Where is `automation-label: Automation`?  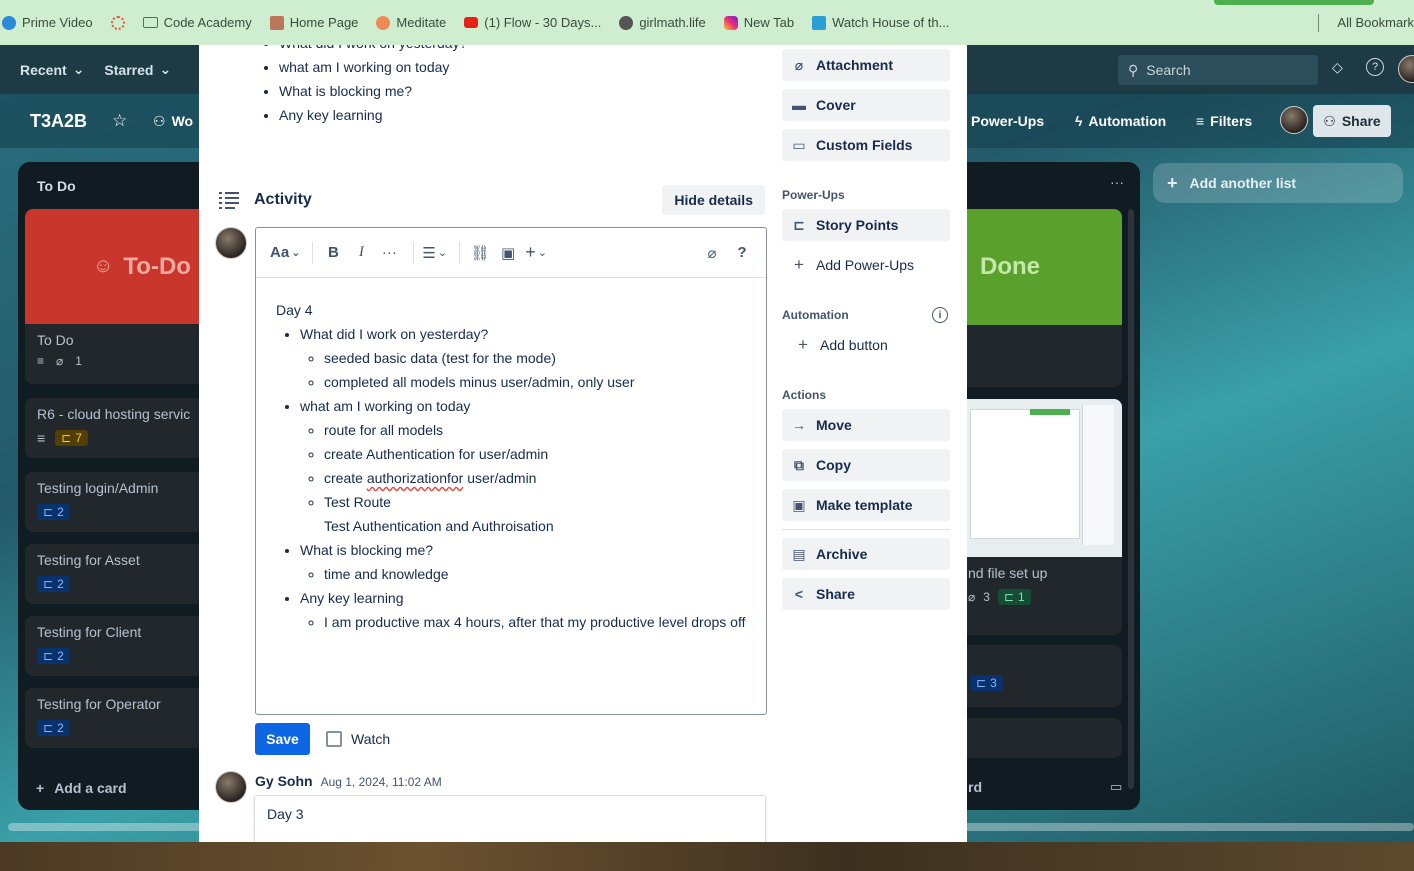 automation-label: Automation is located at coordinates (815, 315).